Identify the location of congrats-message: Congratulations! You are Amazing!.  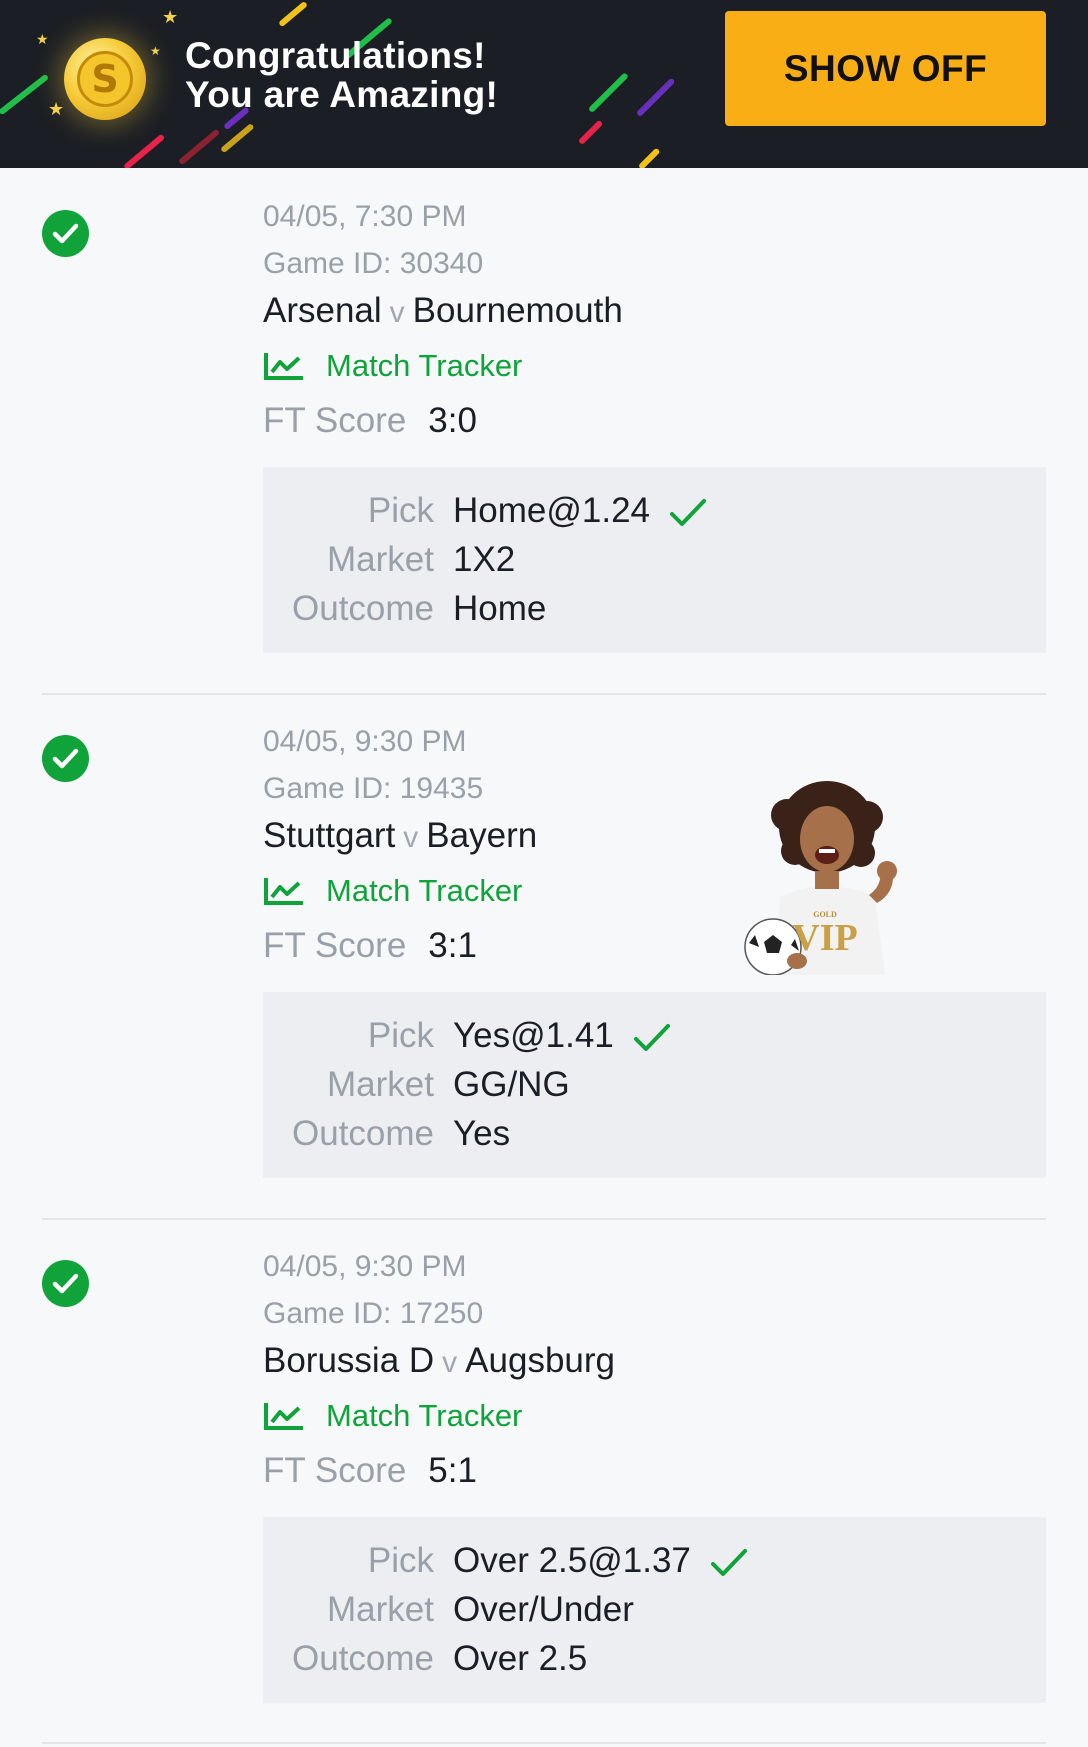
(341, 75).